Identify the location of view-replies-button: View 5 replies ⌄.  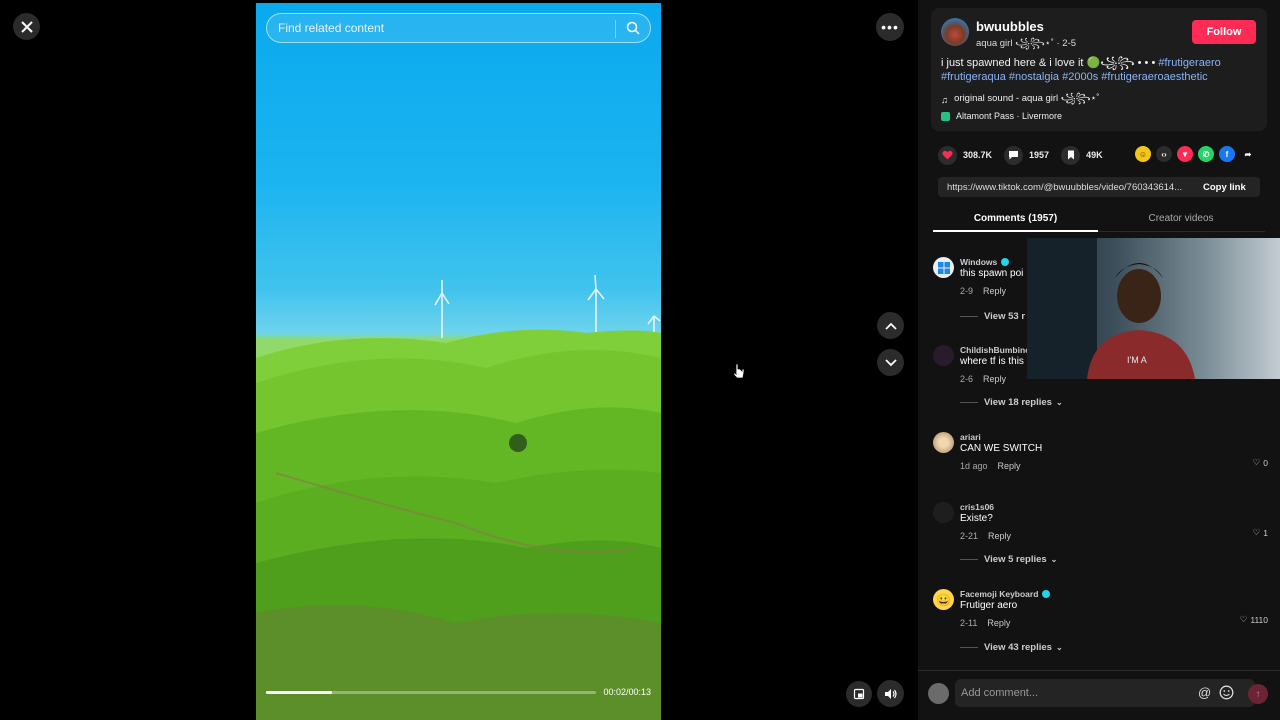
(1008, 559).